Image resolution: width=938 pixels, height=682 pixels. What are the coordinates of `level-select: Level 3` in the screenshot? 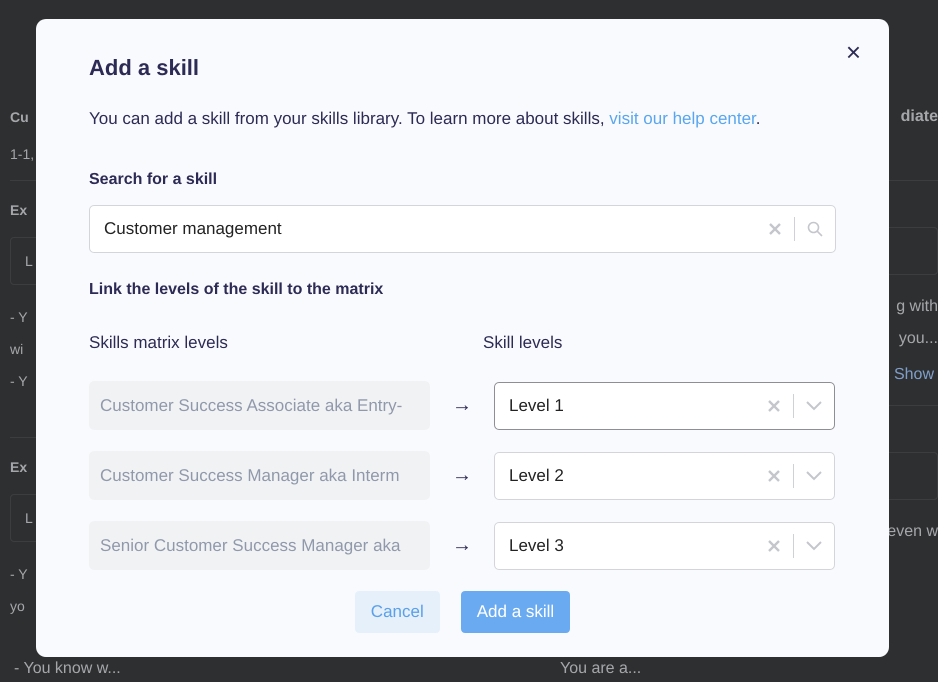 It's located at (664, 546).